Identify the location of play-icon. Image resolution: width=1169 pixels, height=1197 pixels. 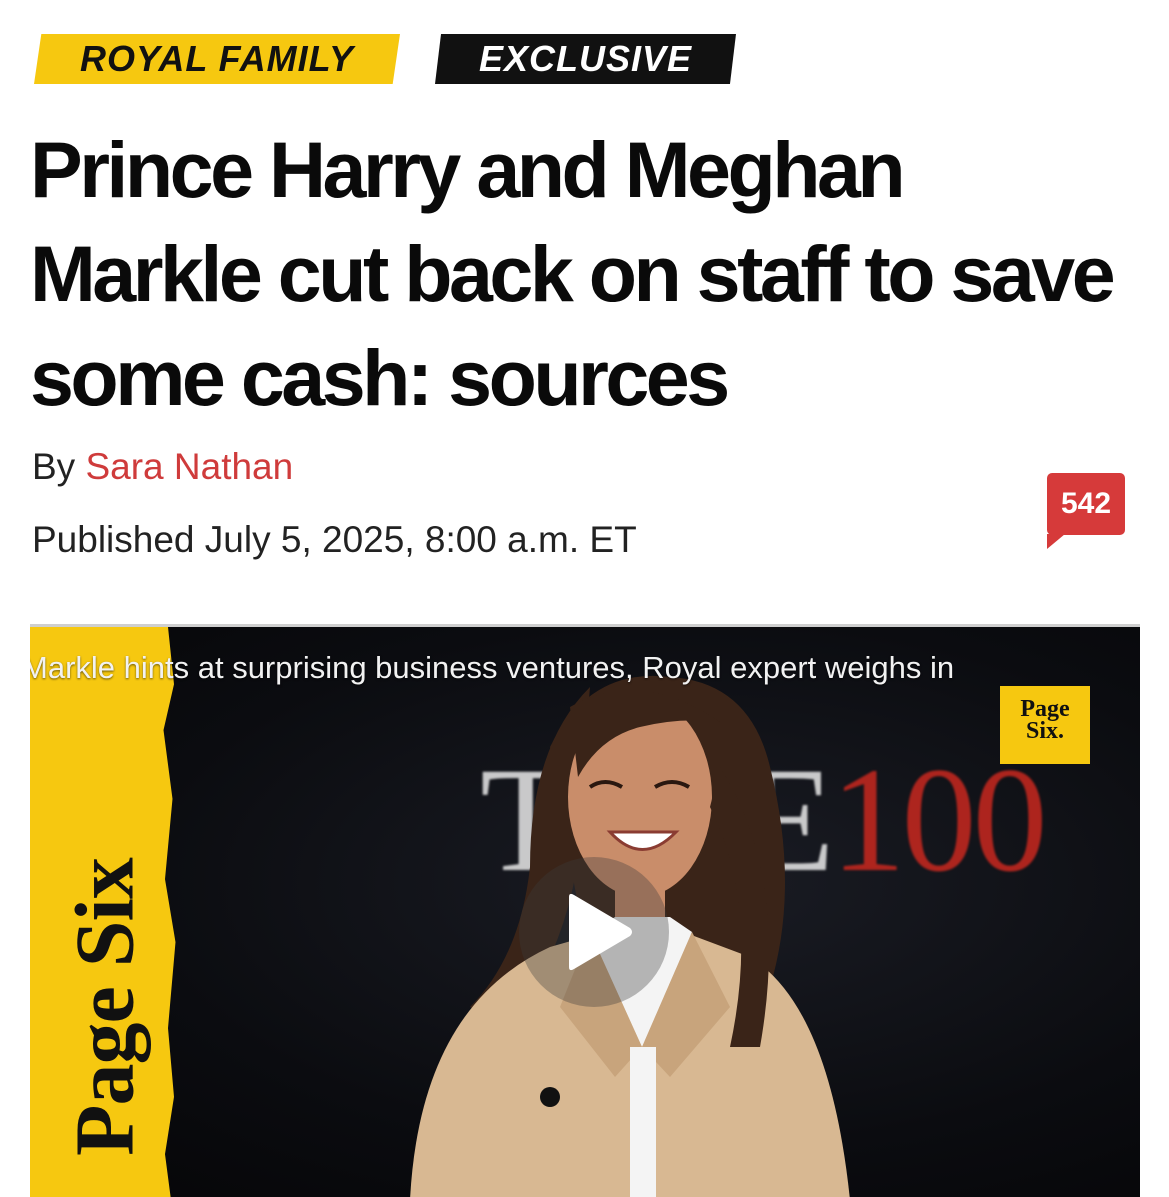
(600, 932).